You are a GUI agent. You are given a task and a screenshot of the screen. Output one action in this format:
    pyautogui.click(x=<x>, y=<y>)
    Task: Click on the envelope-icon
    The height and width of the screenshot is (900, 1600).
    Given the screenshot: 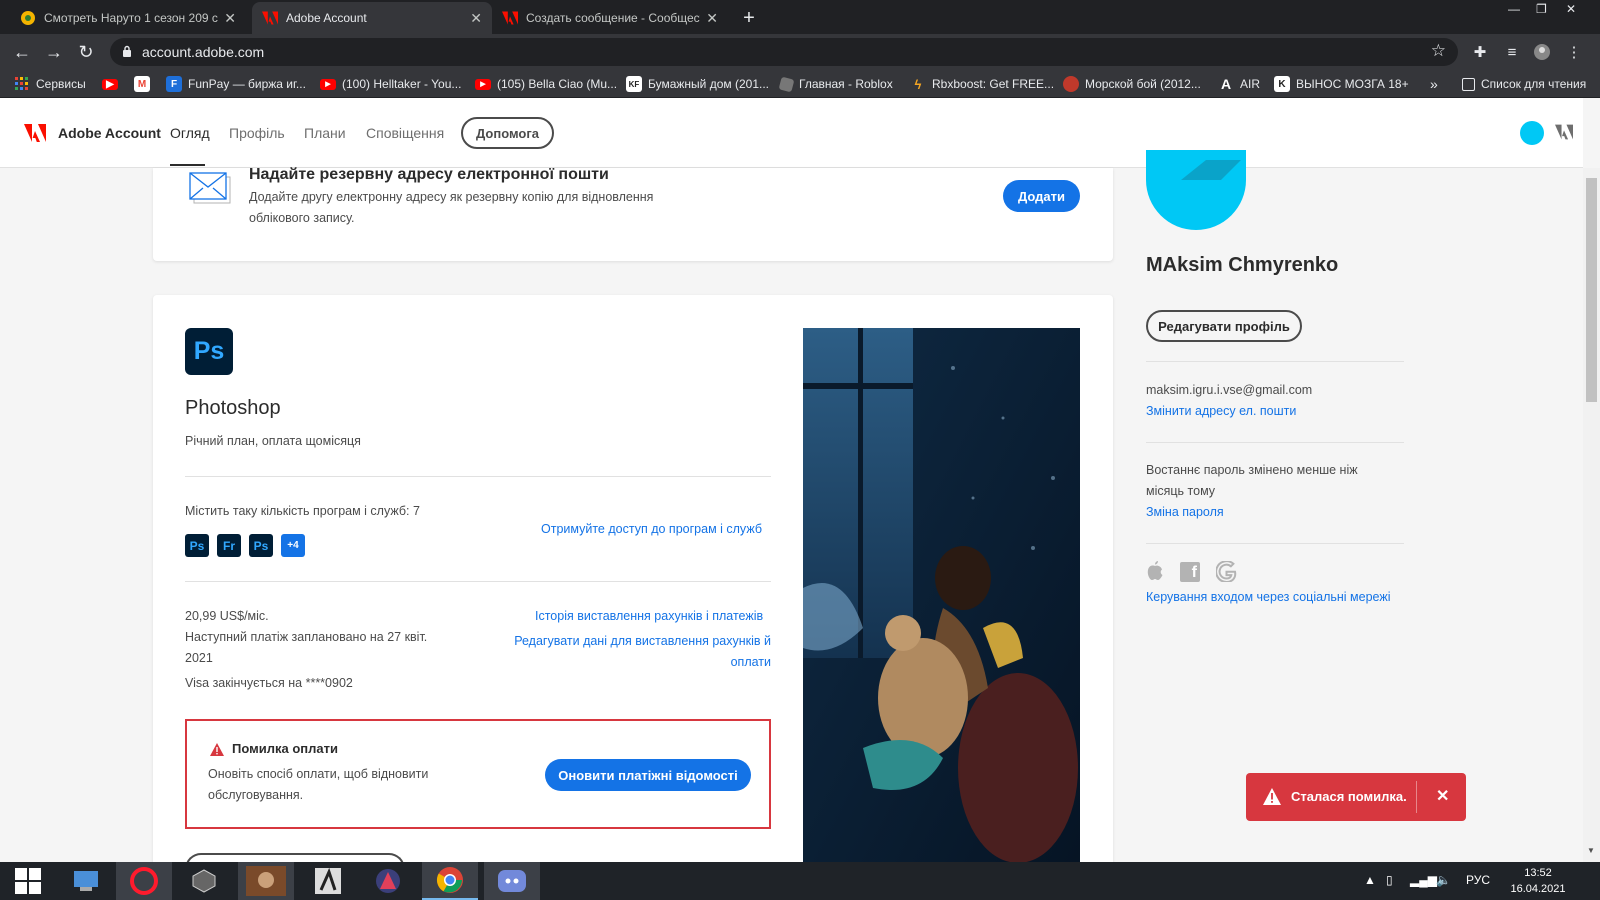 What is the action you would take?
    pyautogui.click(x=210, y=188)
    